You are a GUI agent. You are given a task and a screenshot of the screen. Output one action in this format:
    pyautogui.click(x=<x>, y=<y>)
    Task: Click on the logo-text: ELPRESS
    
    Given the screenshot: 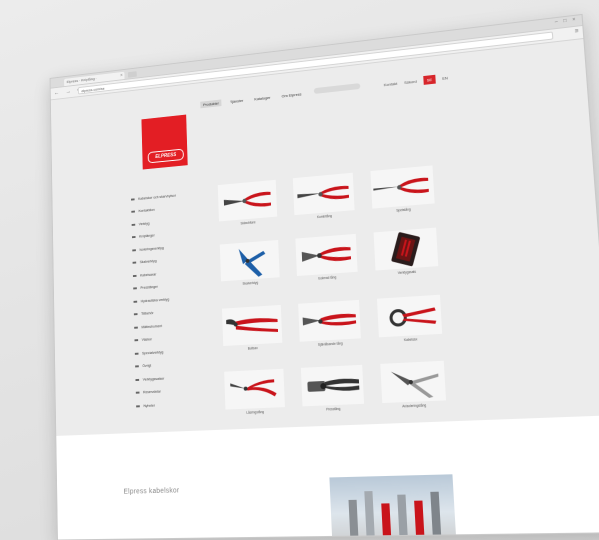 What is the action you would take?
    pyautogui.click(x=165, y=156)
    